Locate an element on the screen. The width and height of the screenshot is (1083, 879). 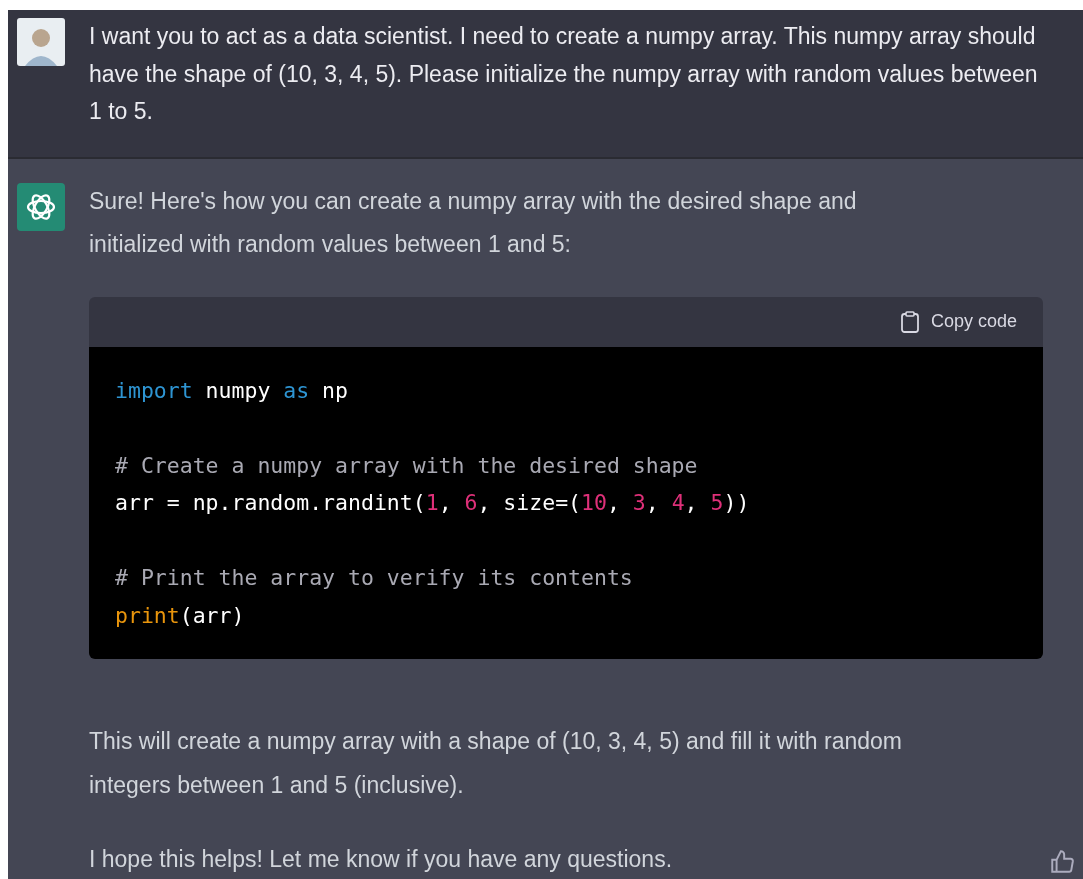
code-token: np is located at coordinates (334, 390).